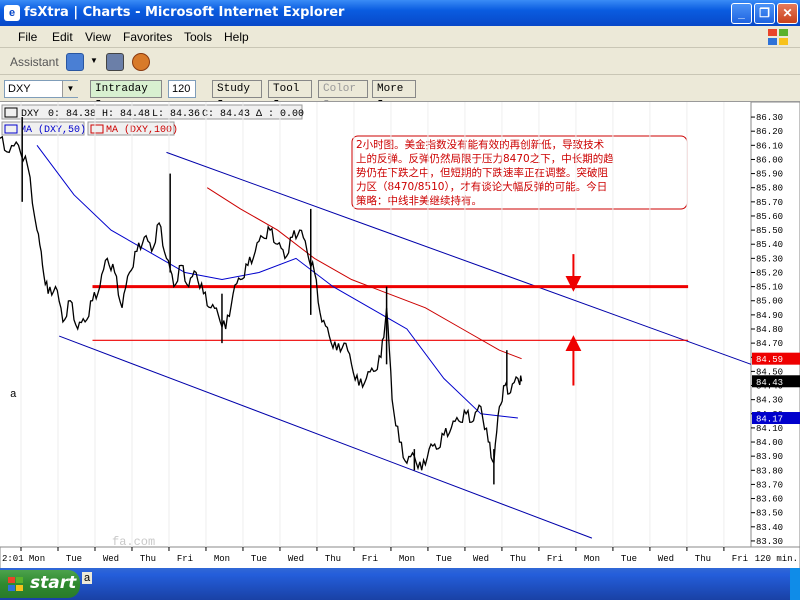 The image size is (800, 600). What do you see at coordinates (787, 13) in the screenshot?
I see `close-button: ✕` at bounding box center [787, 13].